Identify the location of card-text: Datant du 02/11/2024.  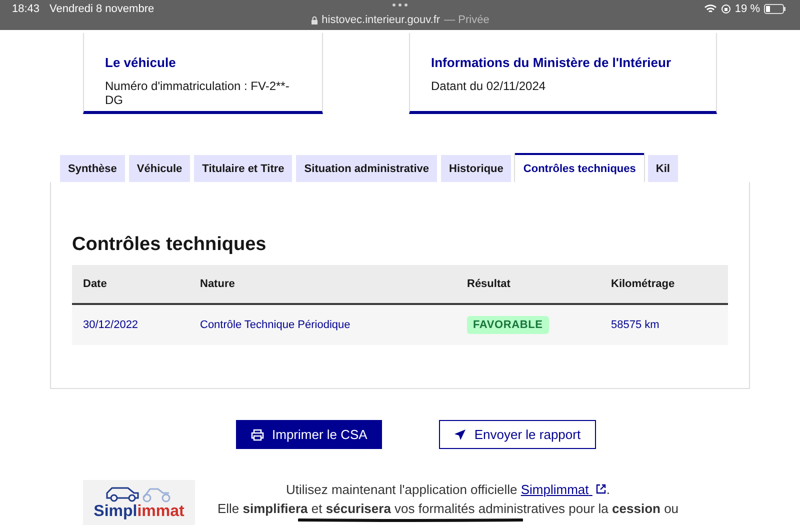
(489, 86).